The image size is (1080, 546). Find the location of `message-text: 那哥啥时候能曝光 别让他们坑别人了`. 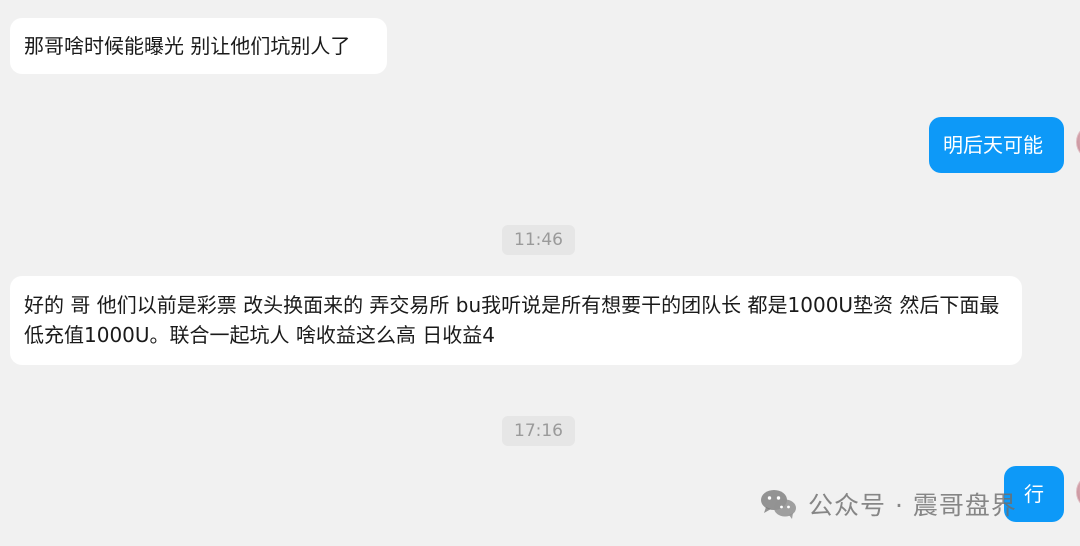

message-text: 那哥啥时候能曝光 别让他们坑别人了 is located at coordinates (187, 46).